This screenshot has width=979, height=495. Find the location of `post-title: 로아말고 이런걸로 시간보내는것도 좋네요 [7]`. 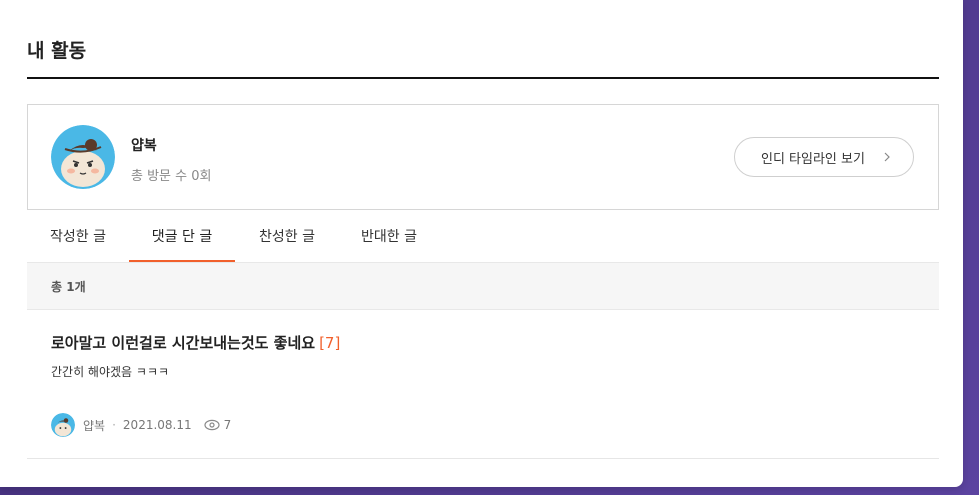

post-title: 로아말고 이런걸로 시간보내는것도 좋네요 [7] is located at coordinates (195, 342).